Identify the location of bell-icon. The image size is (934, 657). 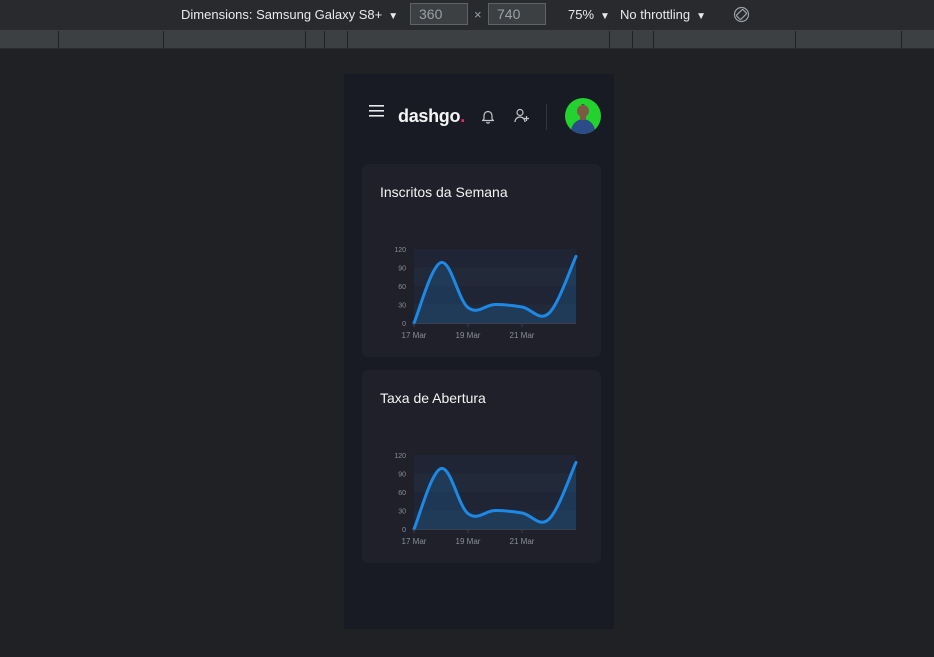
(488, 119).